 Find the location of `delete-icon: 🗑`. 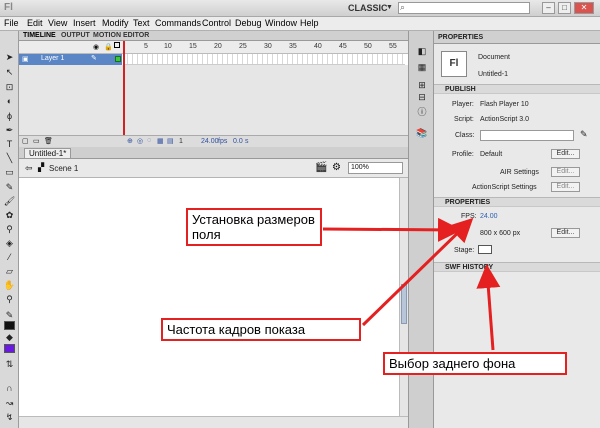

delete-icon: 🗑 is located at coordinates (48, 141).